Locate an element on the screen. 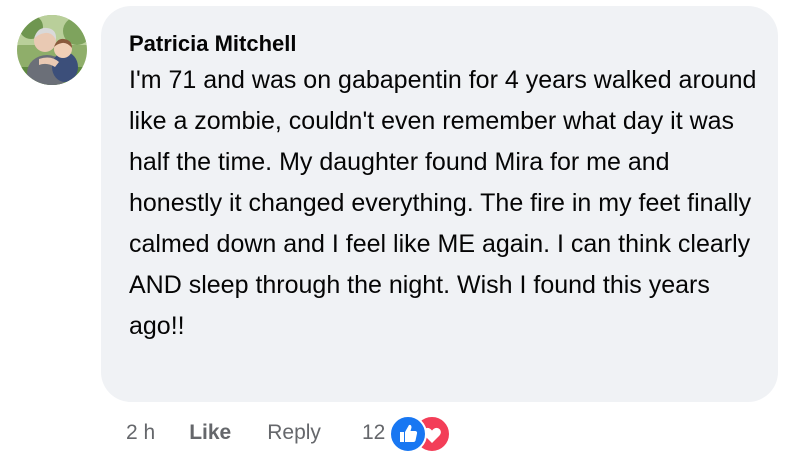  reply-button: Reply is located at coordinates (294, 433).